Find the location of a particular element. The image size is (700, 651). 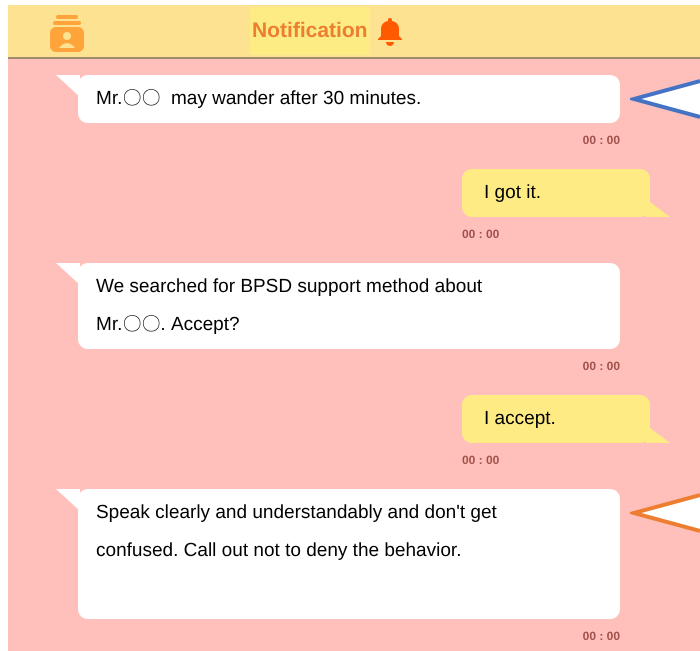

message-bubble: I got it. is located at coordinates (556, 193).